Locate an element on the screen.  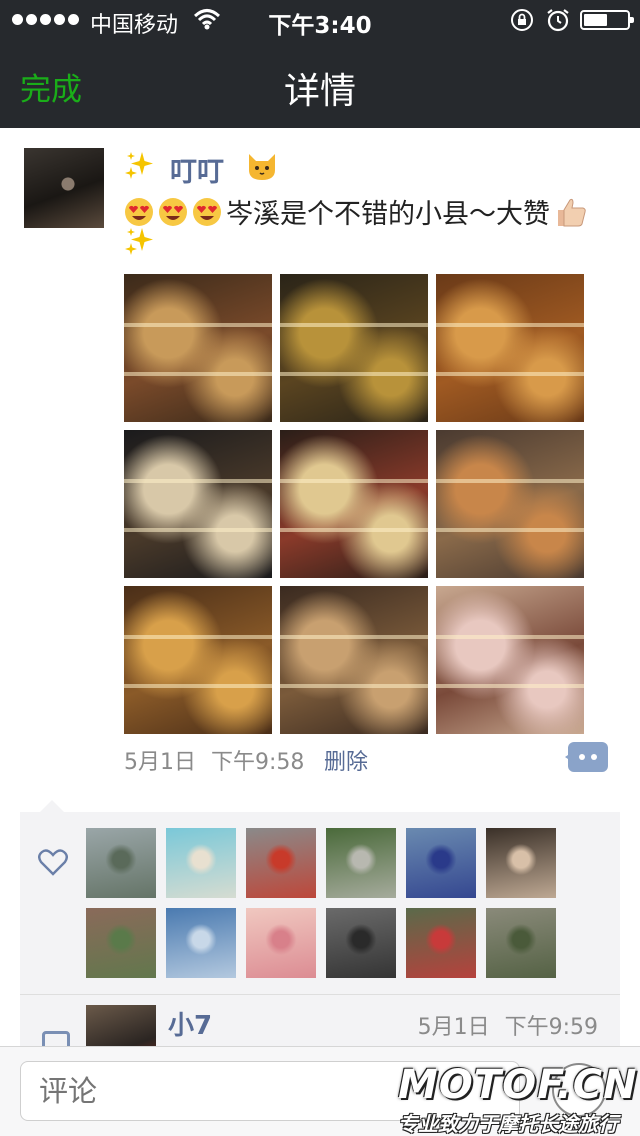
comment-date: 5月1日 is located at coordinates (453, 1027).